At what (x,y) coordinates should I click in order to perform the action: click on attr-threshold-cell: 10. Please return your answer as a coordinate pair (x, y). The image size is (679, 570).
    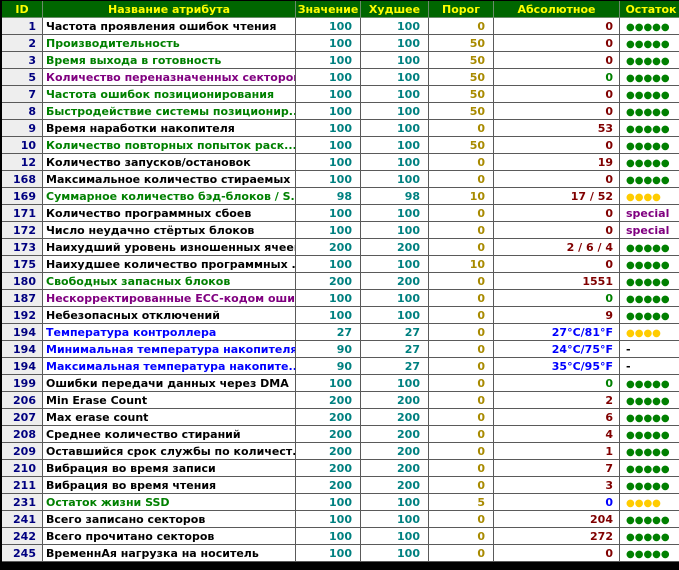
    Looking at the image, I should click on (461, 196).